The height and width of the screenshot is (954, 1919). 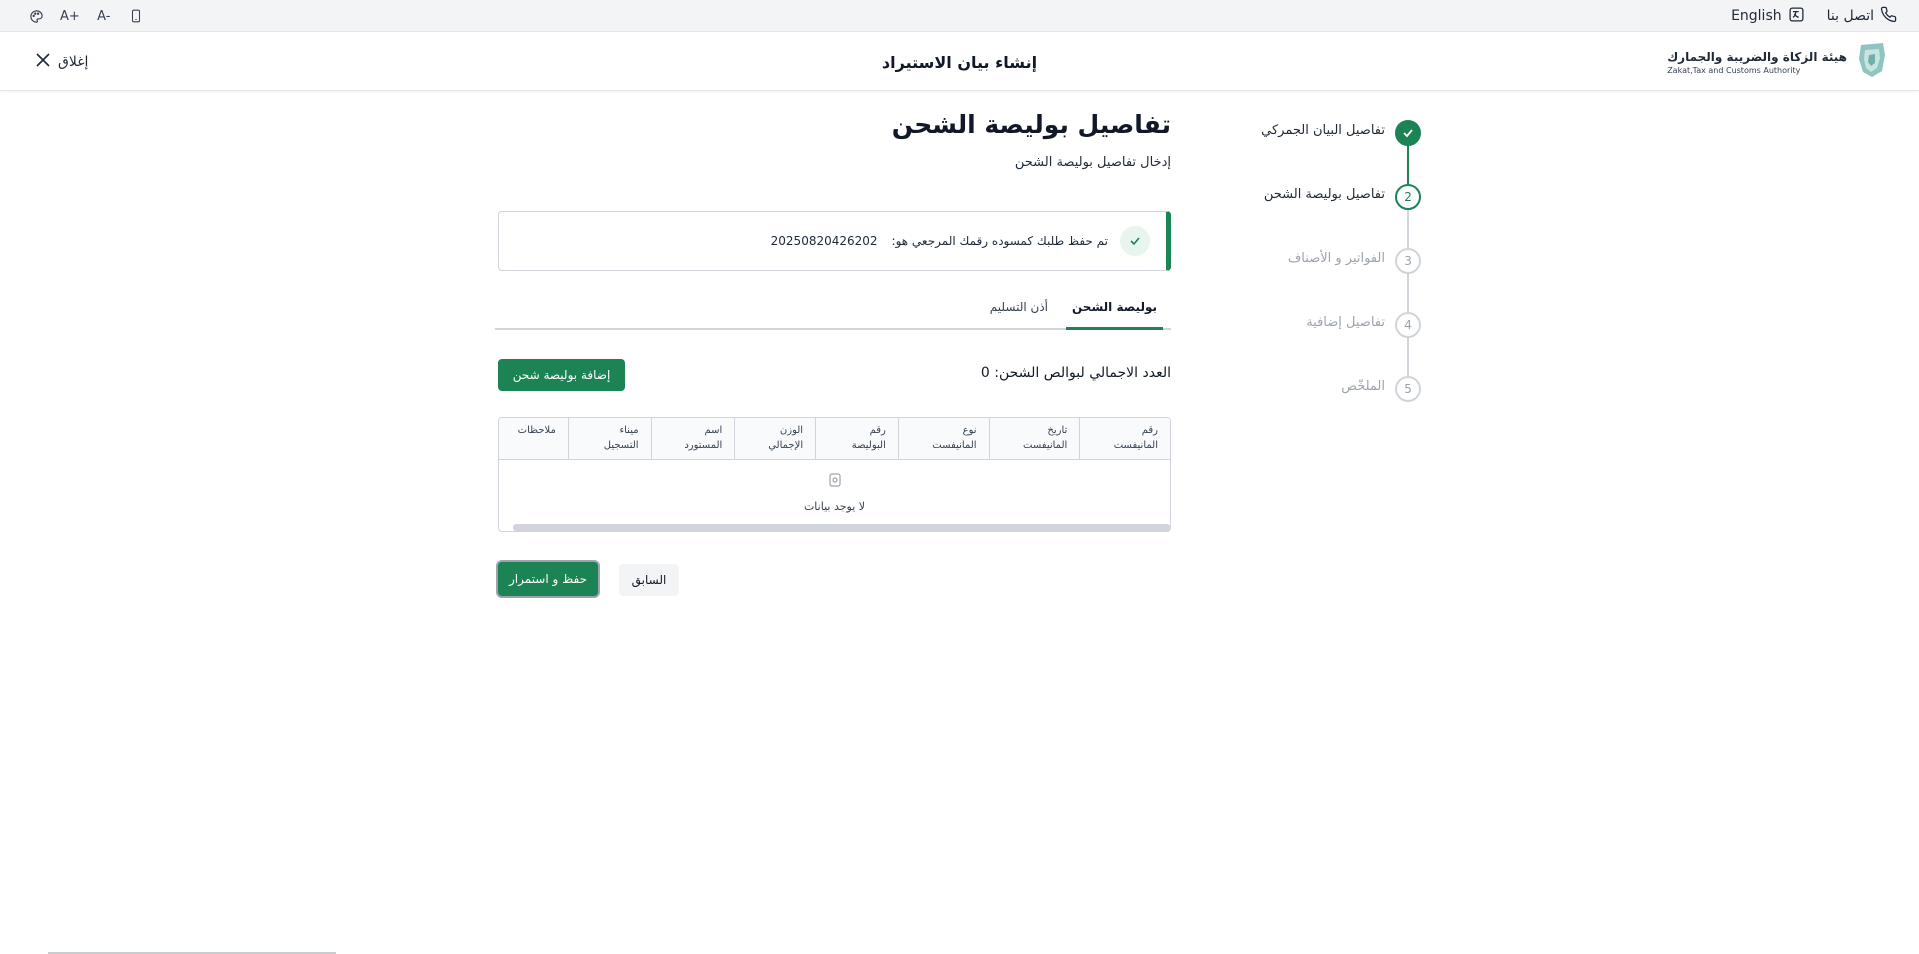 I want to click on total-count-label: العدد الاجمالي لبوالص الشحن: 0, so click(x=1075, y=373).